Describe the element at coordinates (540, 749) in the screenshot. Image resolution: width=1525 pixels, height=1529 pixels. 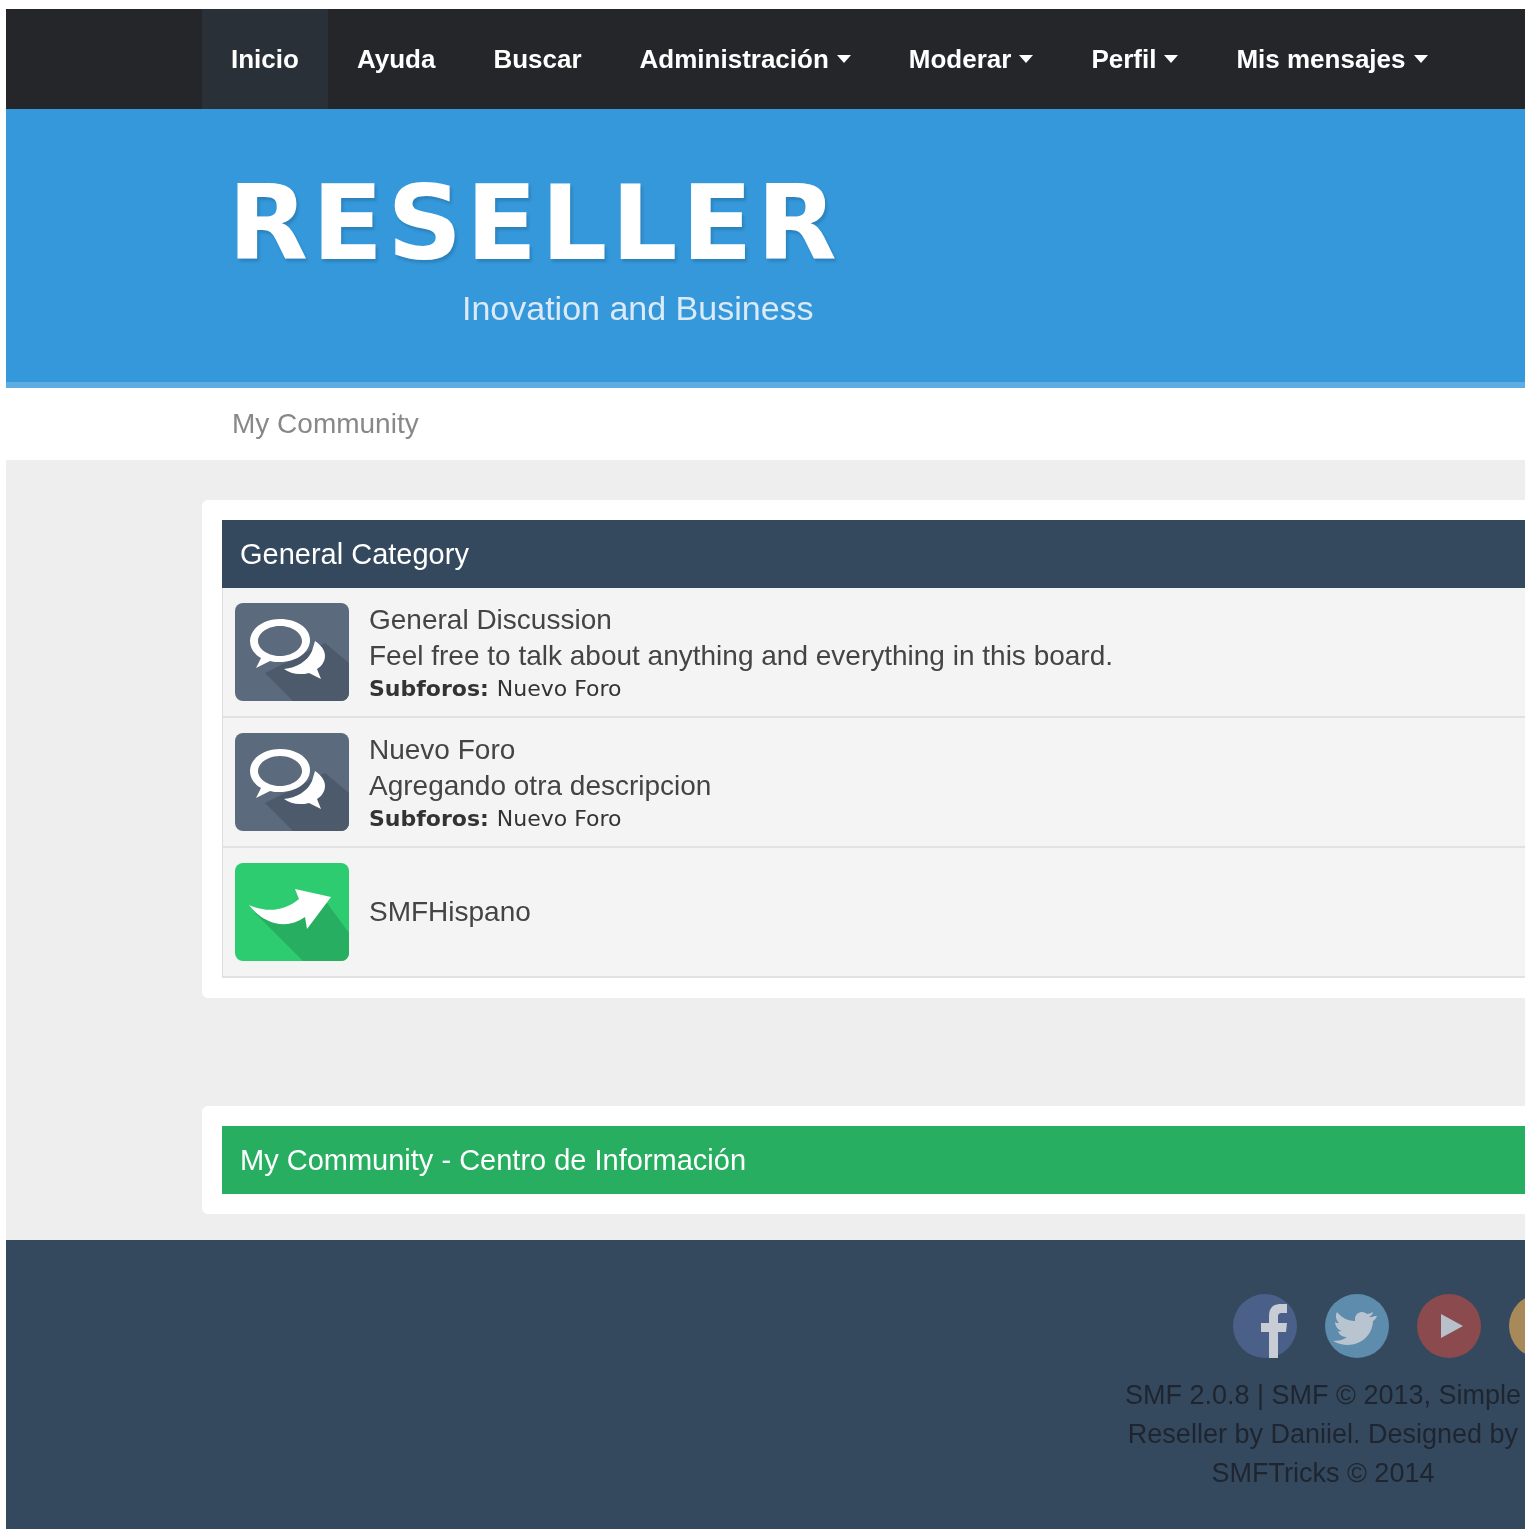
I see `board-title: Nuevo Foro` at that location.